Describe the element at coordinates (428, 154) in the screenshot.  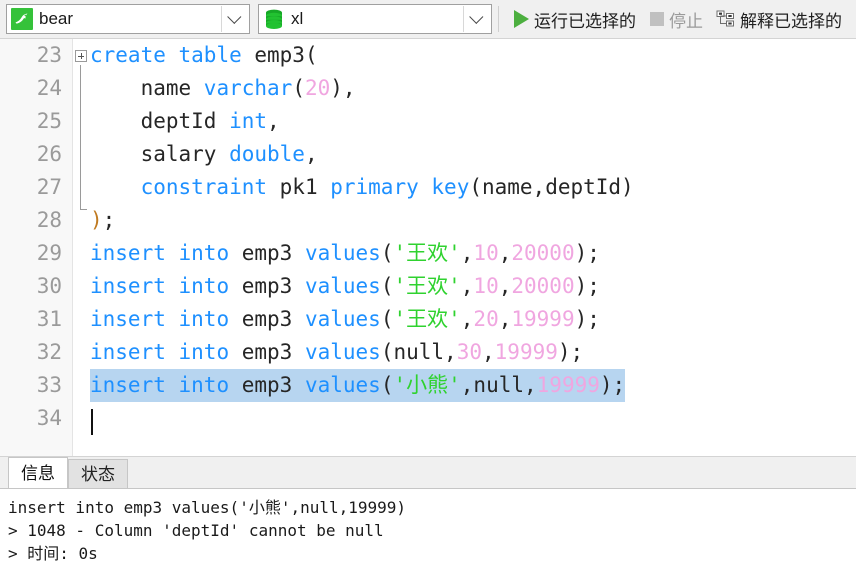
I see `code-line: 26 salary double,` at that location.